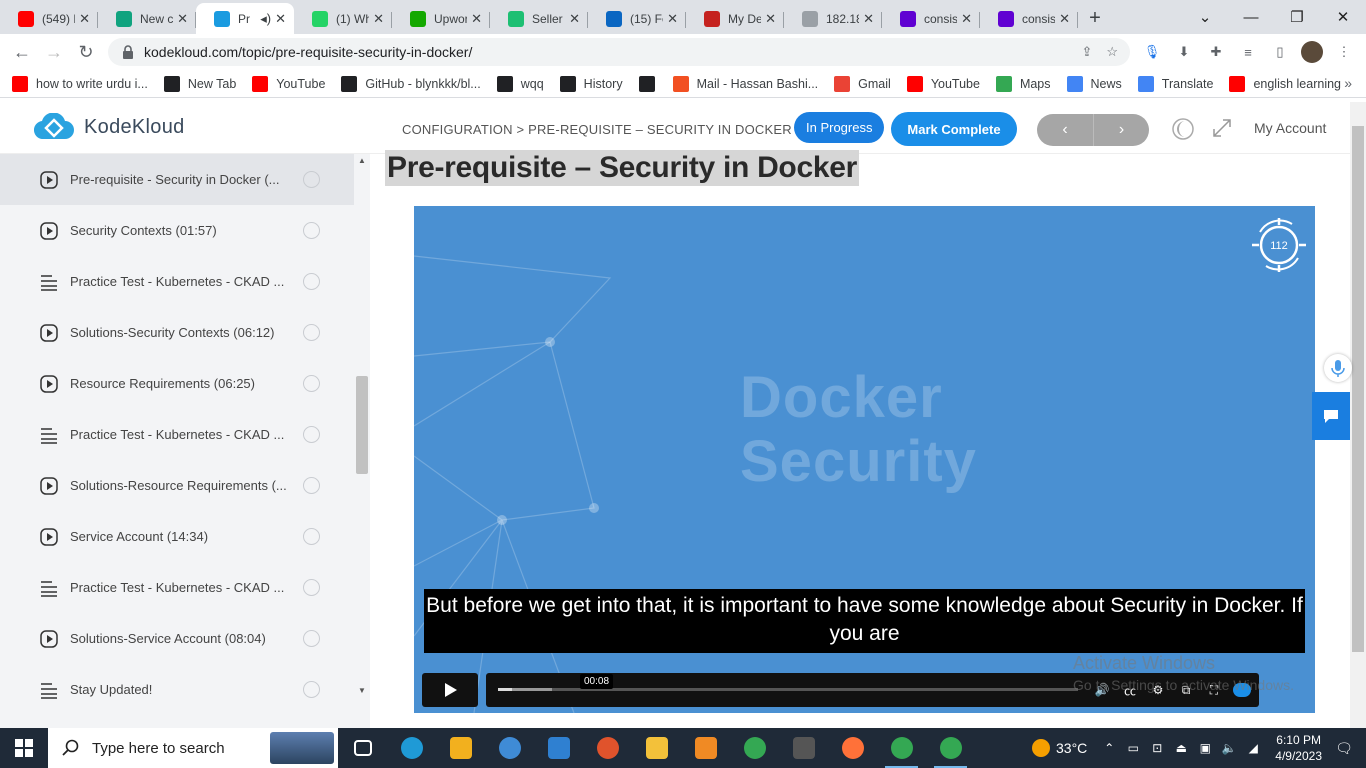  What do you see at coordinates (1338, 368) in the screenshot?
I see `voice-widget` at bounding box center [1338, 368].